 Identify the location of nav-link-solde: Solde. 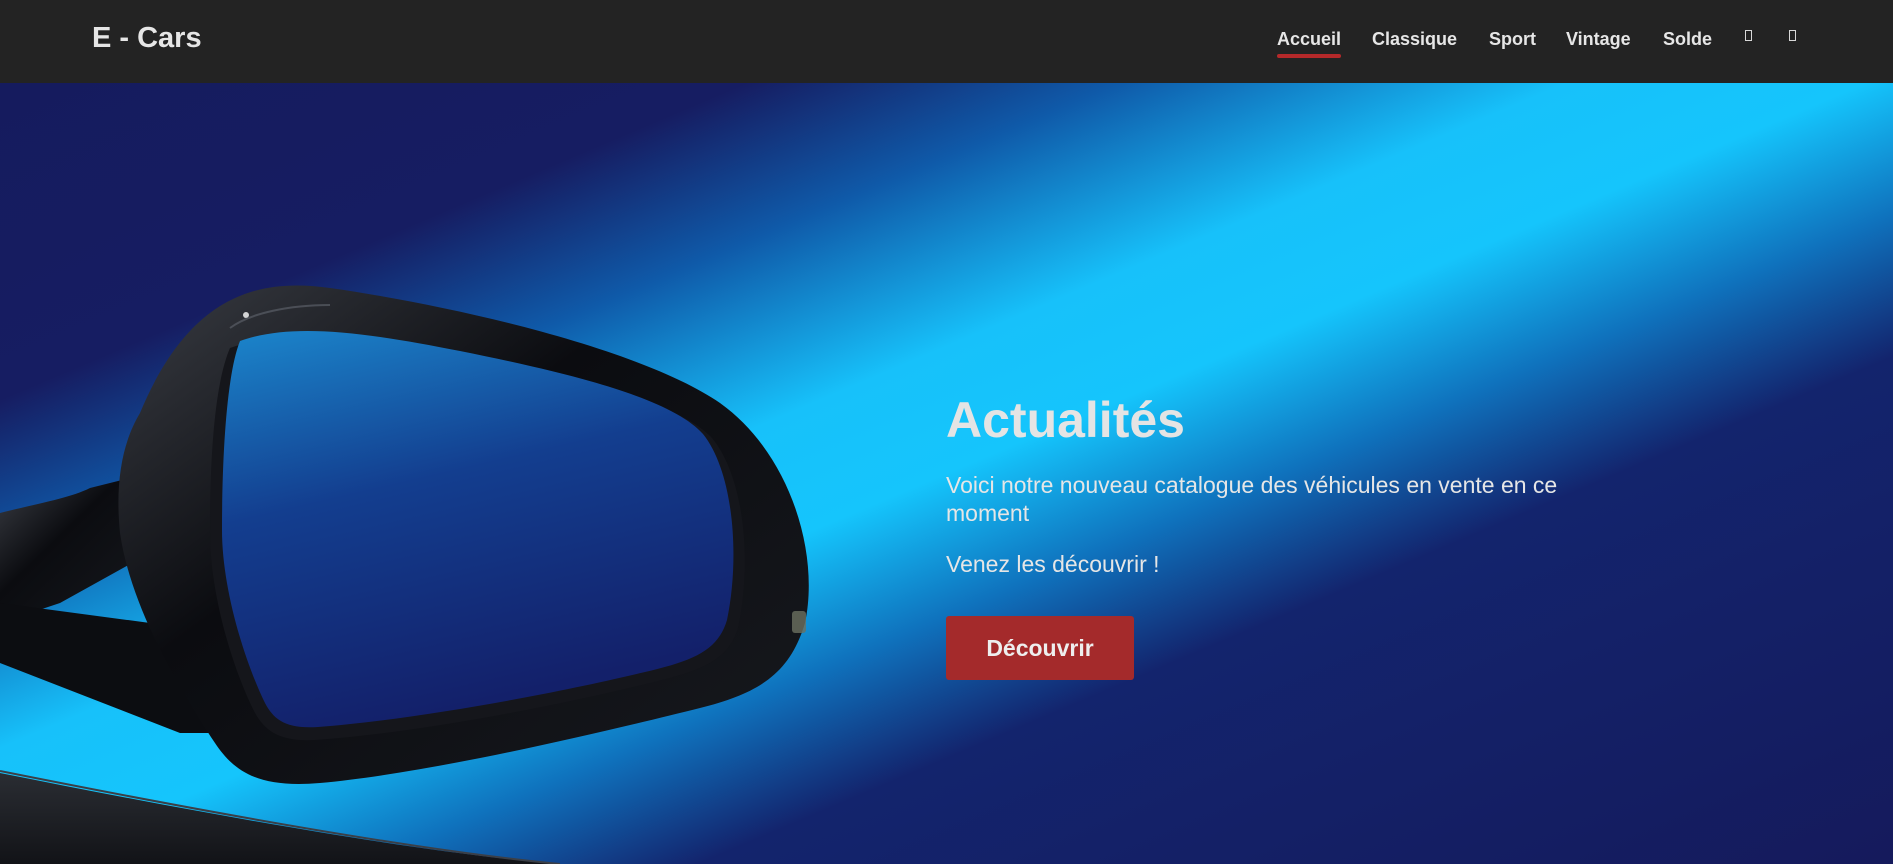
(1687, 39).